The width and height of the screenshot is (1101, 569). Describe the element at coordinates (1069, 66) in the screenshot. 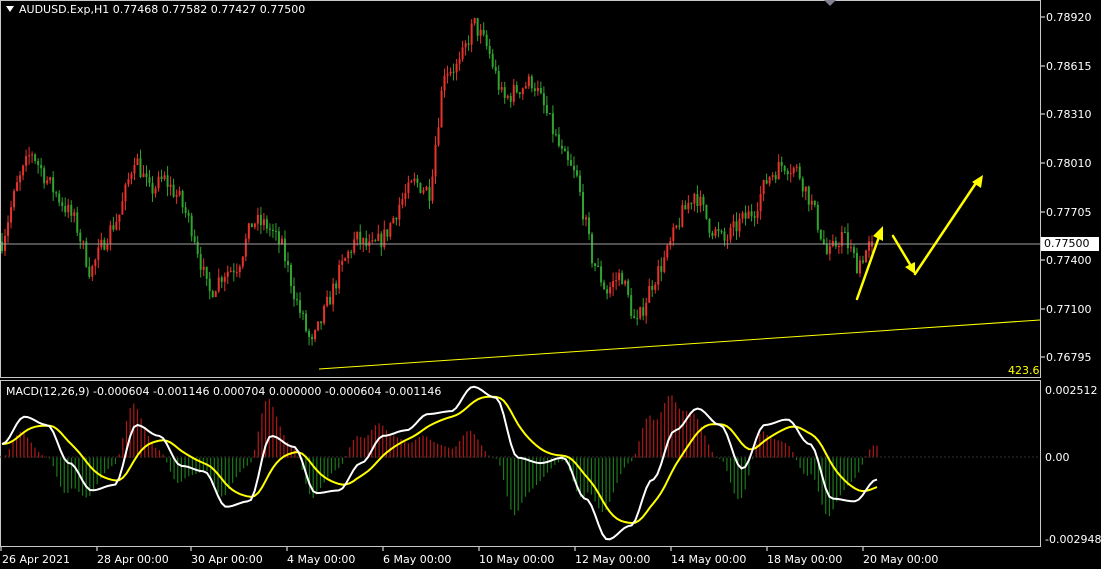

I see `price-tick: 0.78615` at that location.